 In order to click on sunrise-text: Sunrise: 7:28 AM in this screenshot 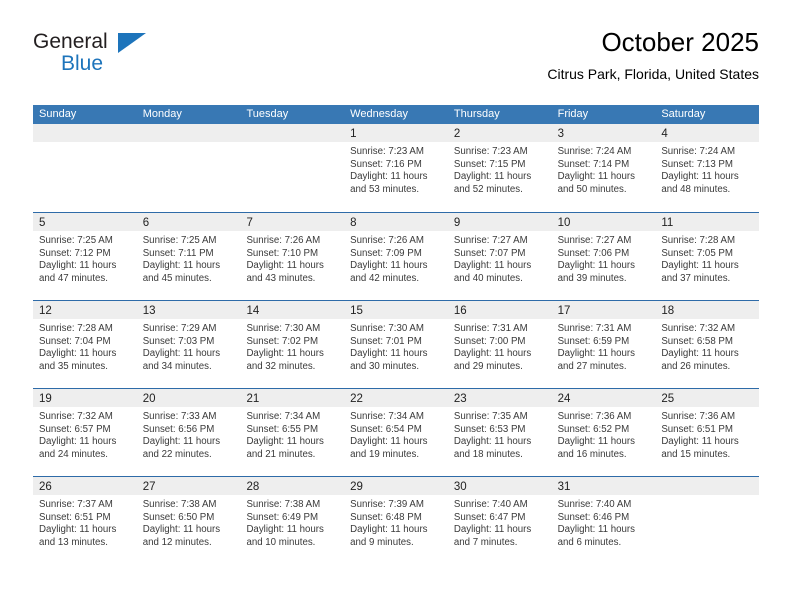, I will do `click(698, 240)`.